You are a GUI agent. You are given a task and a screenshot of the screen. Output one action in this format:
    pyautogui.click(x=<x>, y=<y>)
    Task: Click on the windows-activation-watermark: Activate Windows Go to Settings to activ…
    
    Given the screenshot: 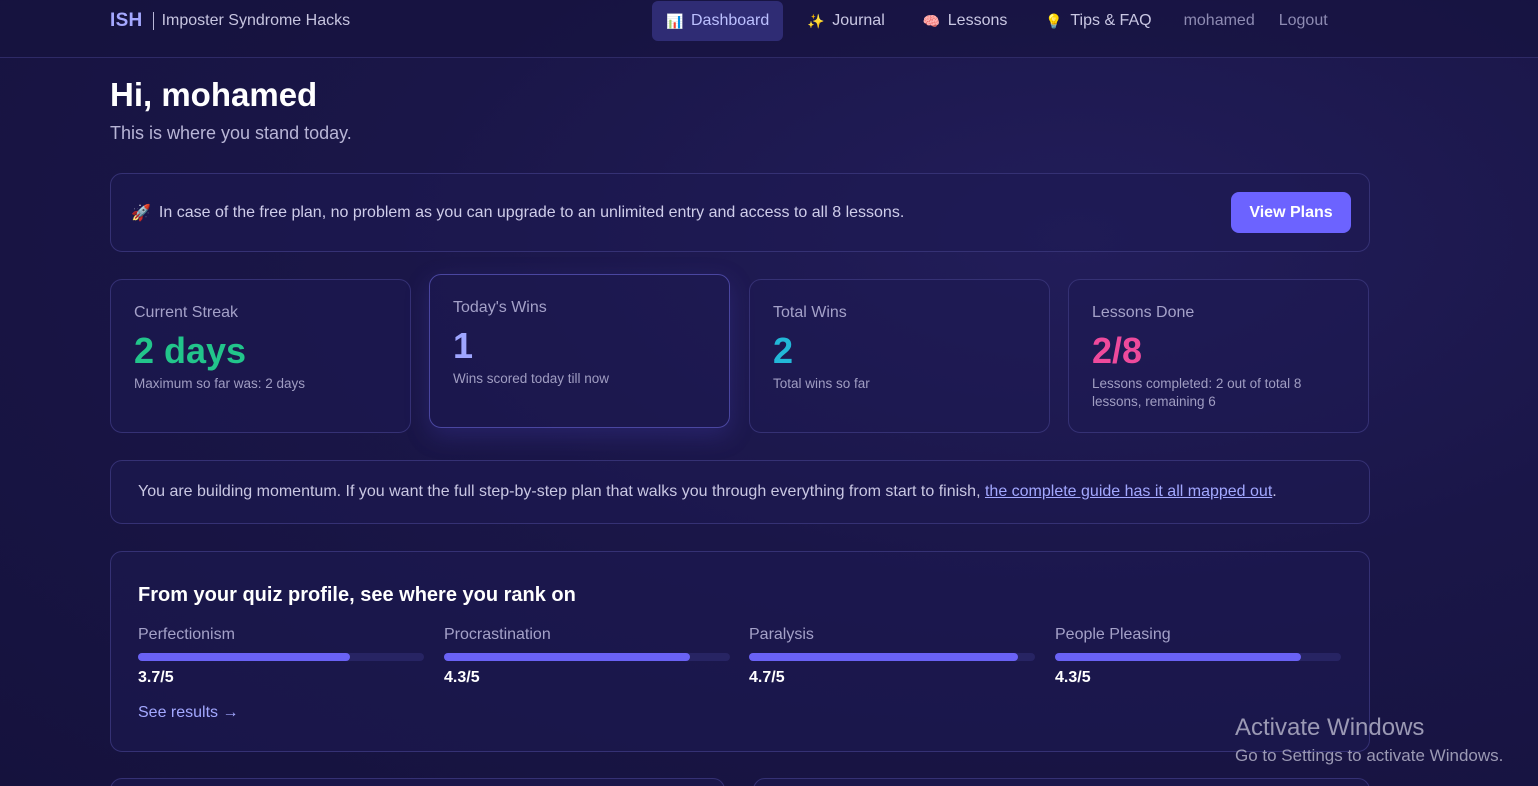 What is the action you would take?
    pyautogui.click(x=1369, y=740)
    